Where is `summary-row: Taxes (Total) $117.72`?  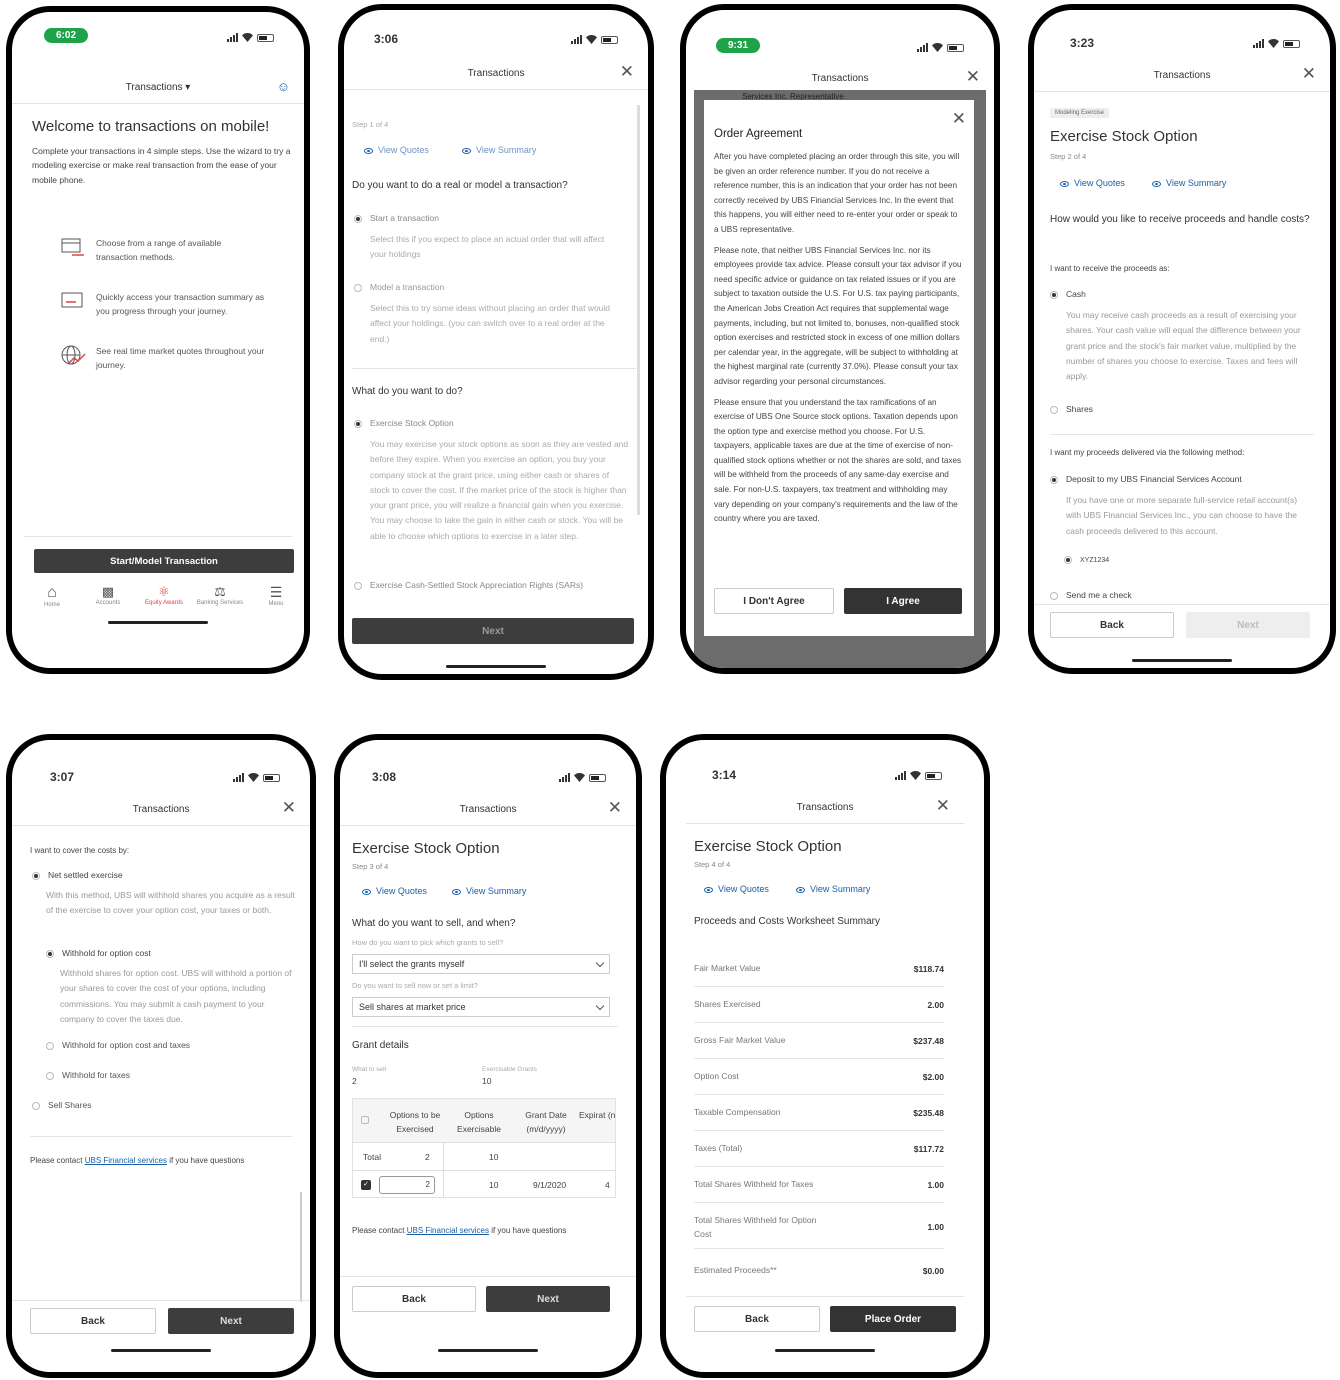
summary-row: Taxes (Total) $117.72 is located at coordinates (819, 1149).